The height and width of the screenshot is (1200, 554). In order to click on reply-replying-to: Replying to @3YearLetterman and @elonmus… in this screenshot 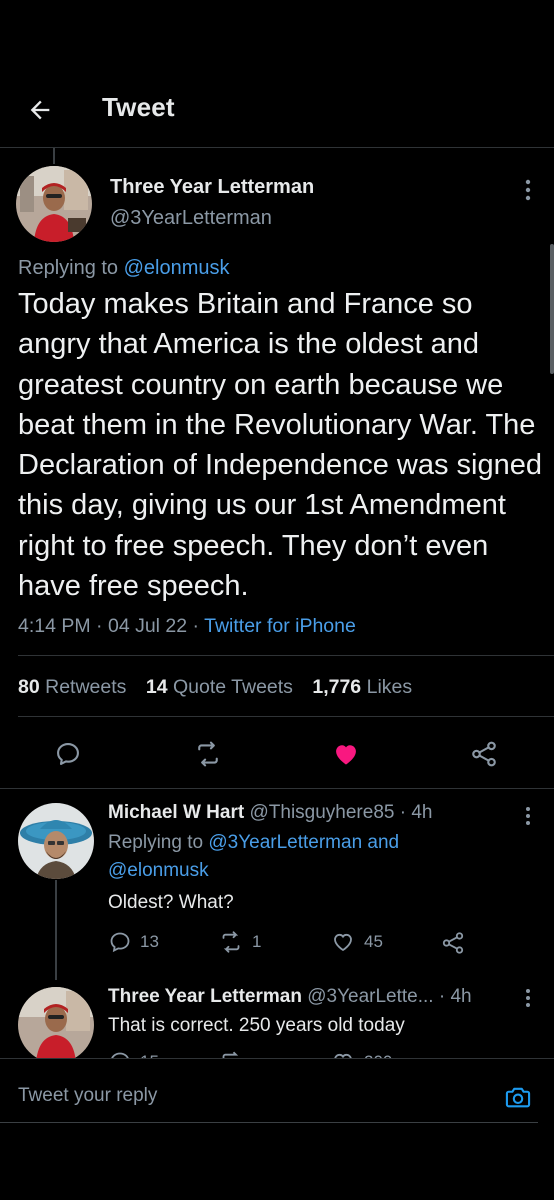, I will do `click(308, 857)`.